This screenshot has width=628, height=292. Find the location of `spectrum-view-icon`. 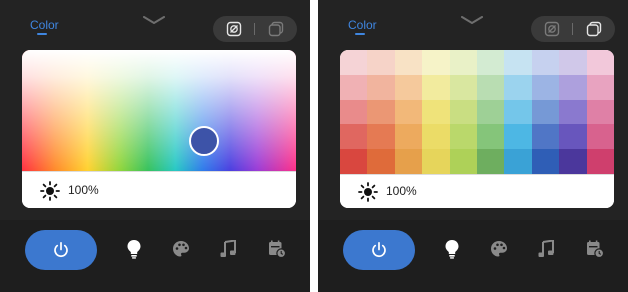

spectrum-view-icon is located at coordinates (234, 29).